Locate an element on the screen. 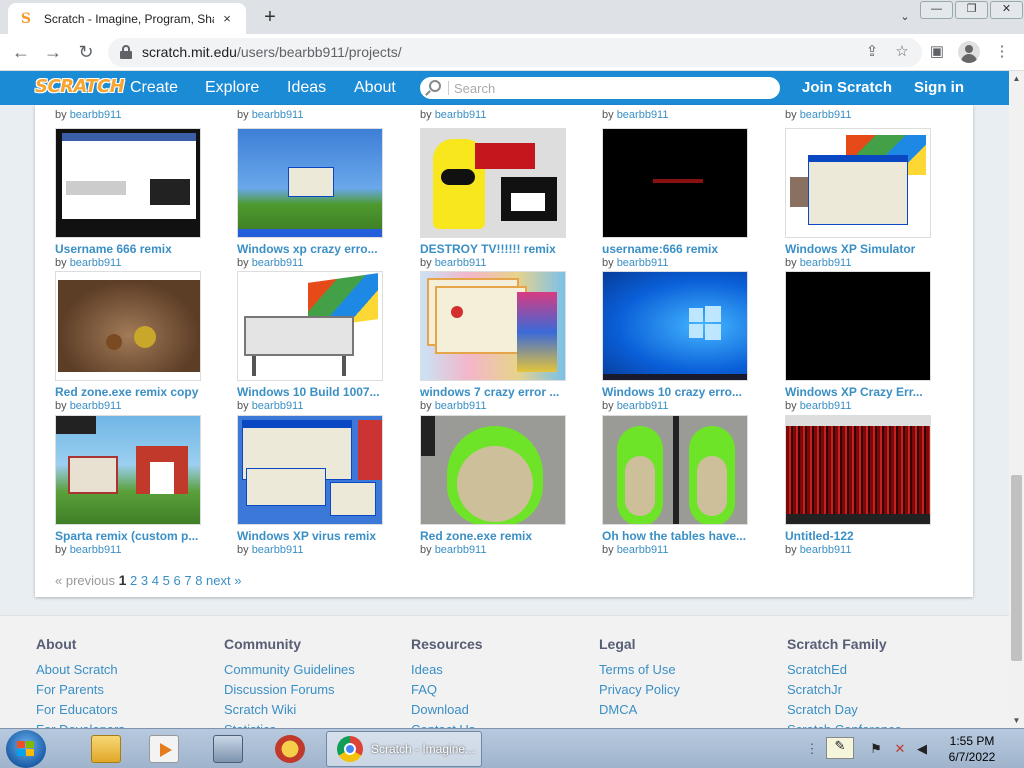  lock-icon is located at coordinates (126, 52).